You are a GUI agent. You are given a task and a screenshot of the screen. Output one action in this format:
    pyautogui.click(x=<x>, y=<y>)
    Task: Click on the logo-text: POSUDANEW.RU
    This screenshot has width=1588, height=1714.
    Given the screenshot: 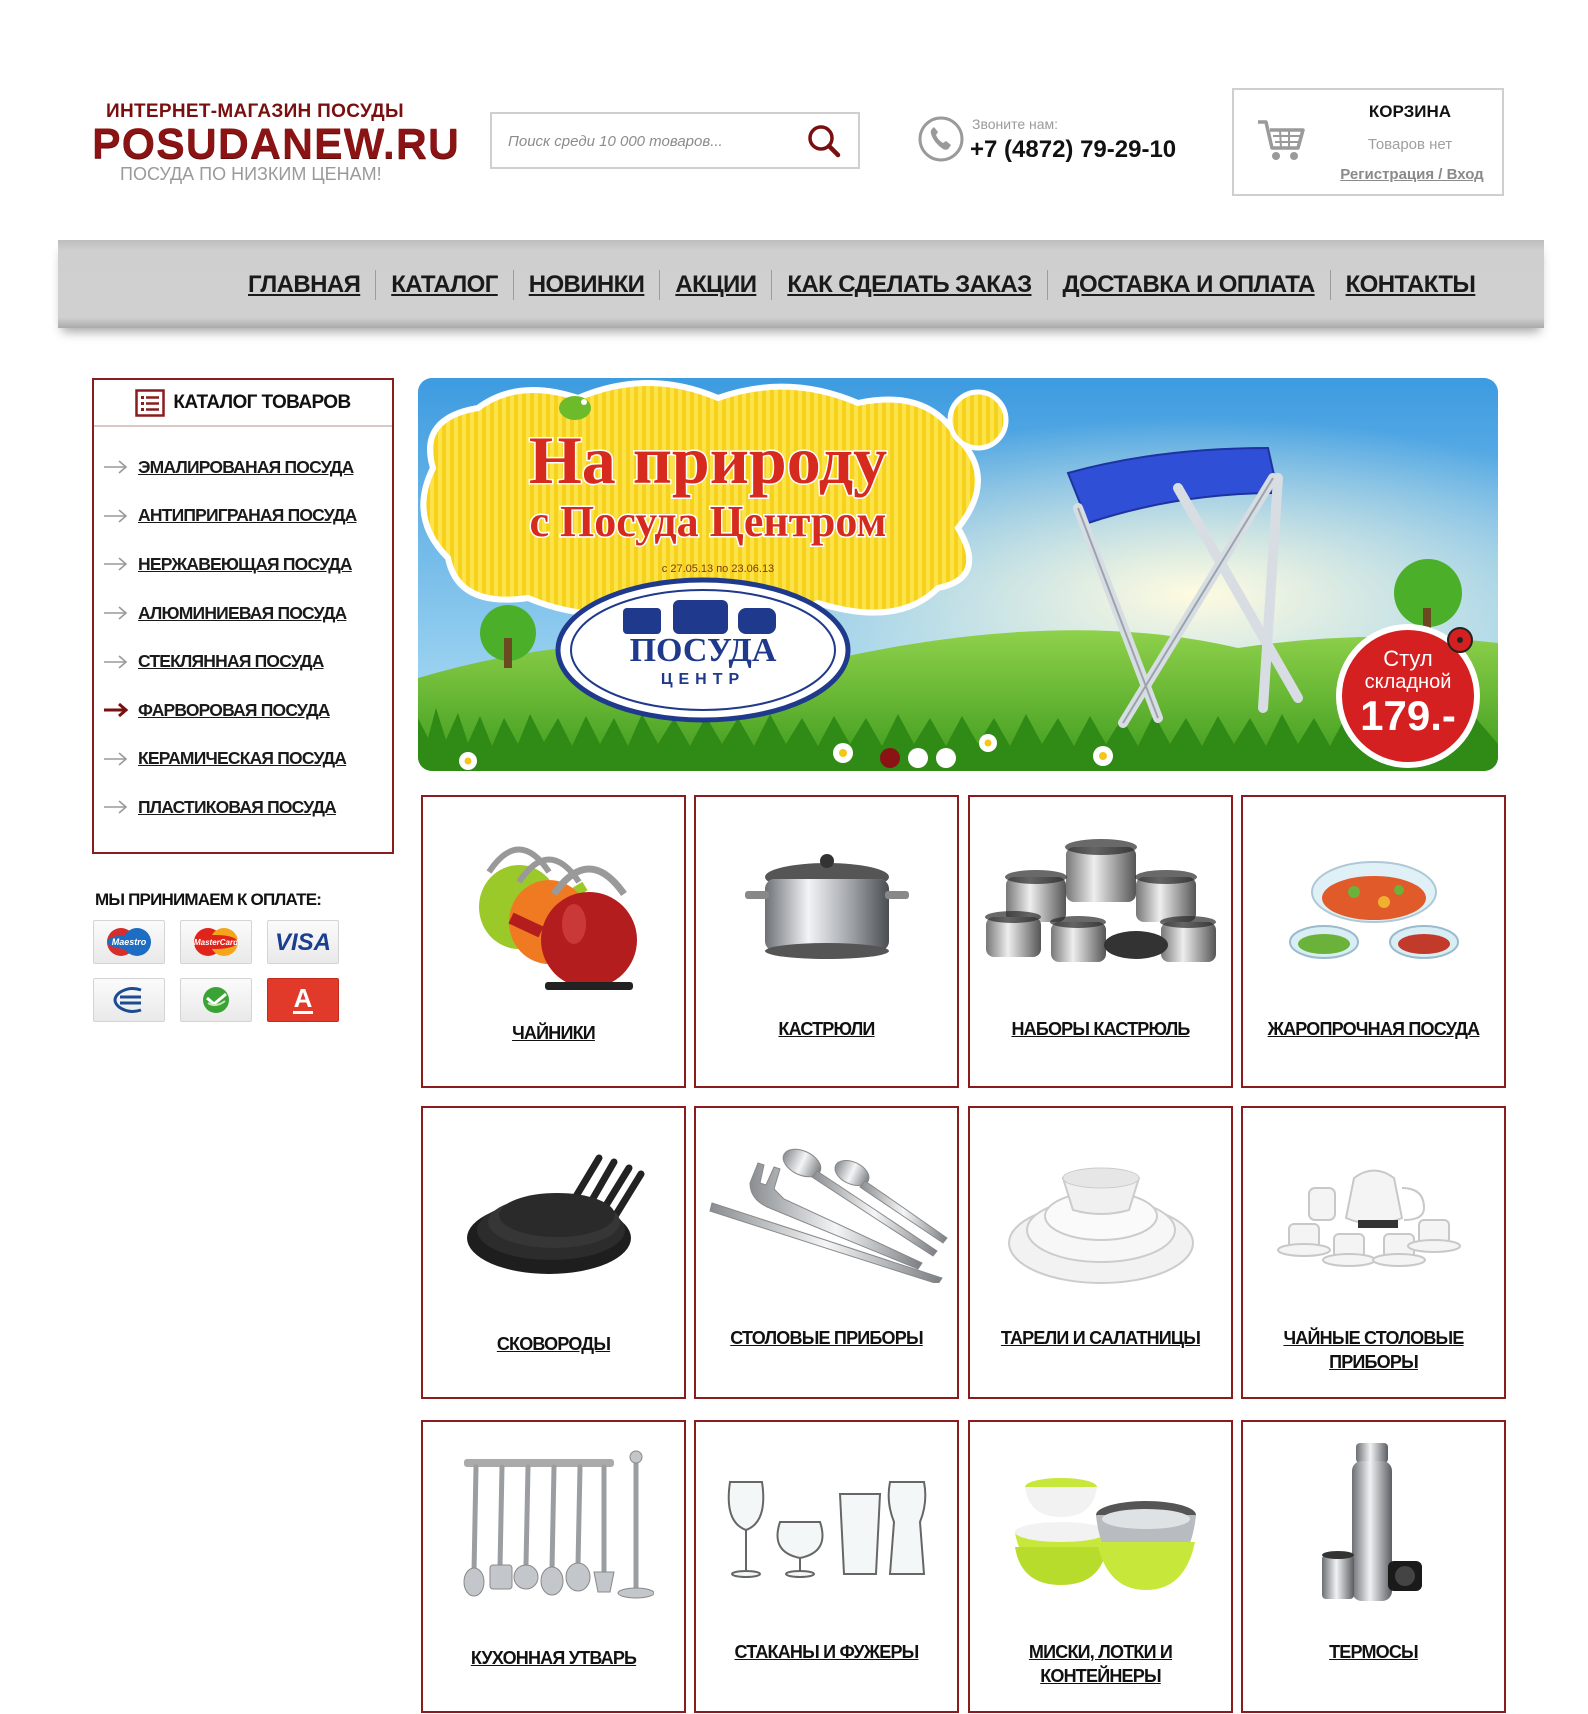 What is the action you would take?
    pyautogui.click(x=276, y=144)
    